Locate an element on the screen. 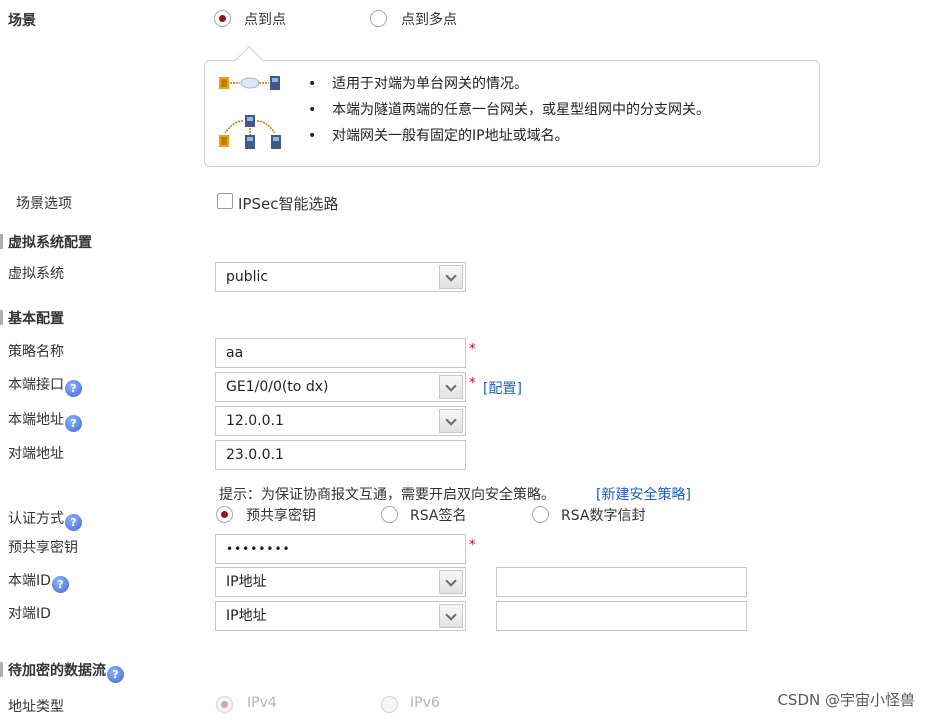 The image size is (929, 720). flow-section-title: 待加密的数据流 is located at coordinates (57, 671).